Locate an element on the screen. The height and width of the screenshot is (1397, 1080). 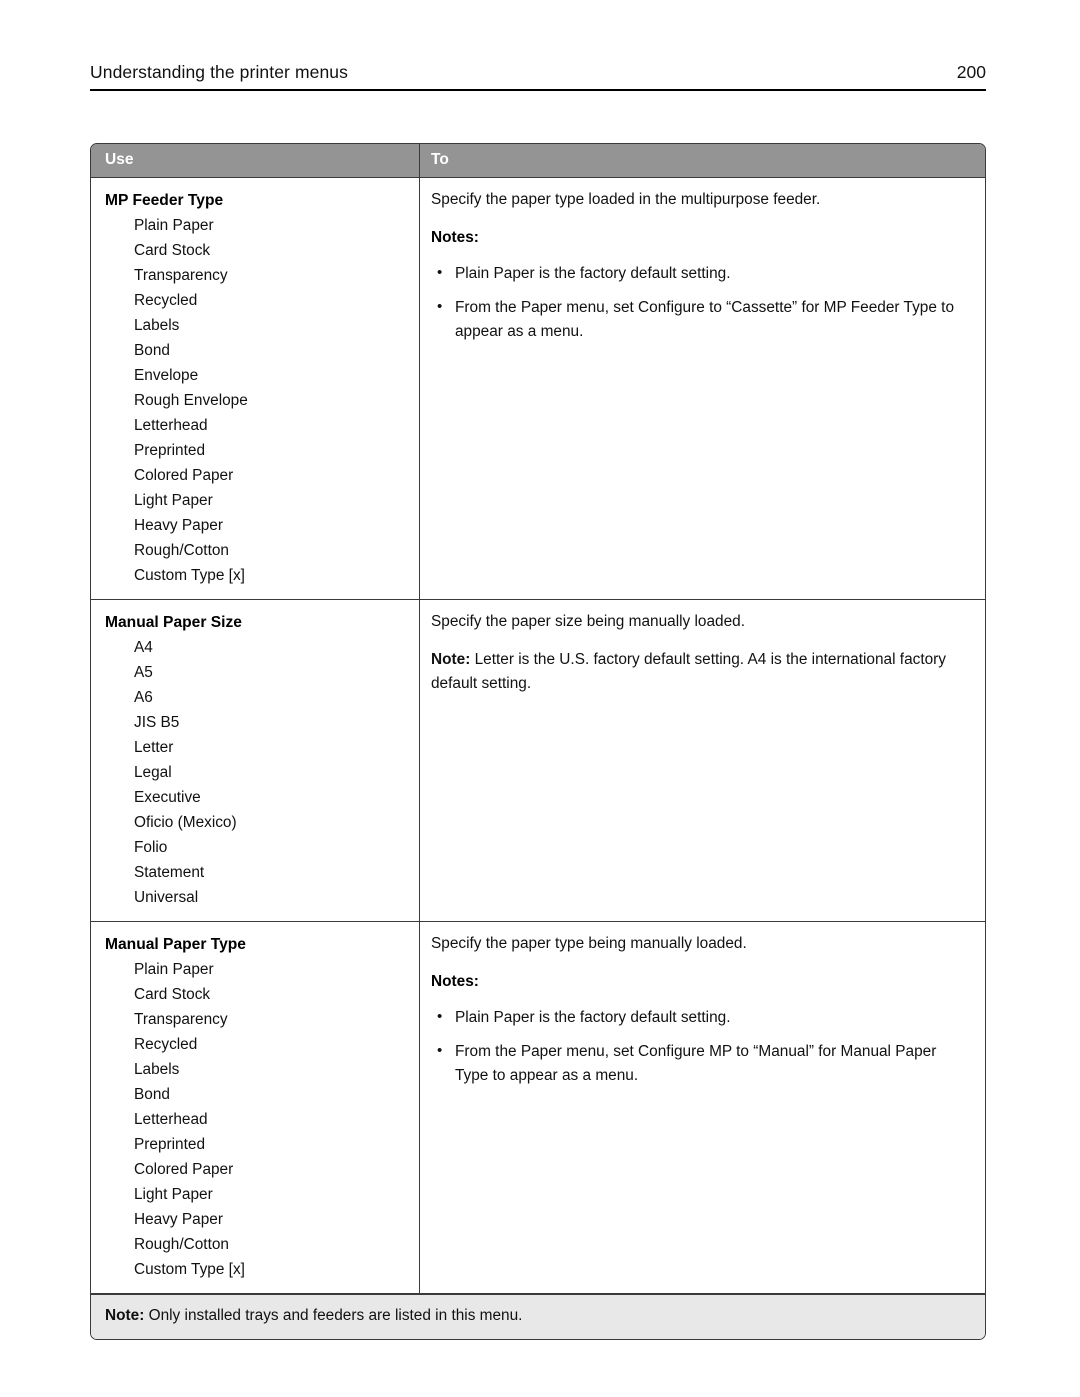
list-item: Legal is located at coordinates (153, 772).